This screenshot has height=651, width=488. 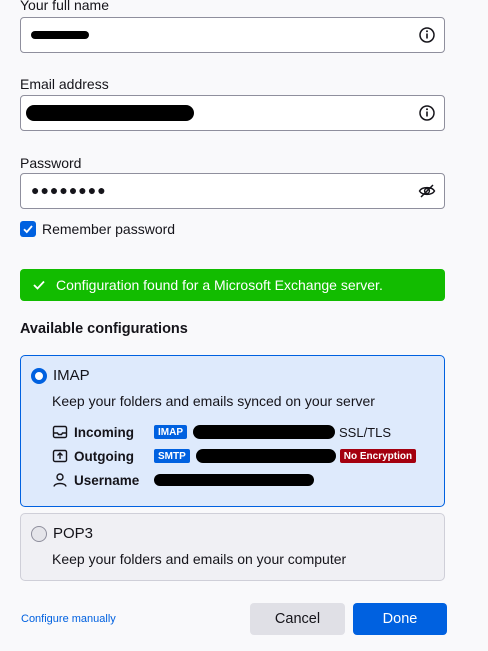 I want to click on password-input: ●●●●●●●●, so click(x=232, y=191).